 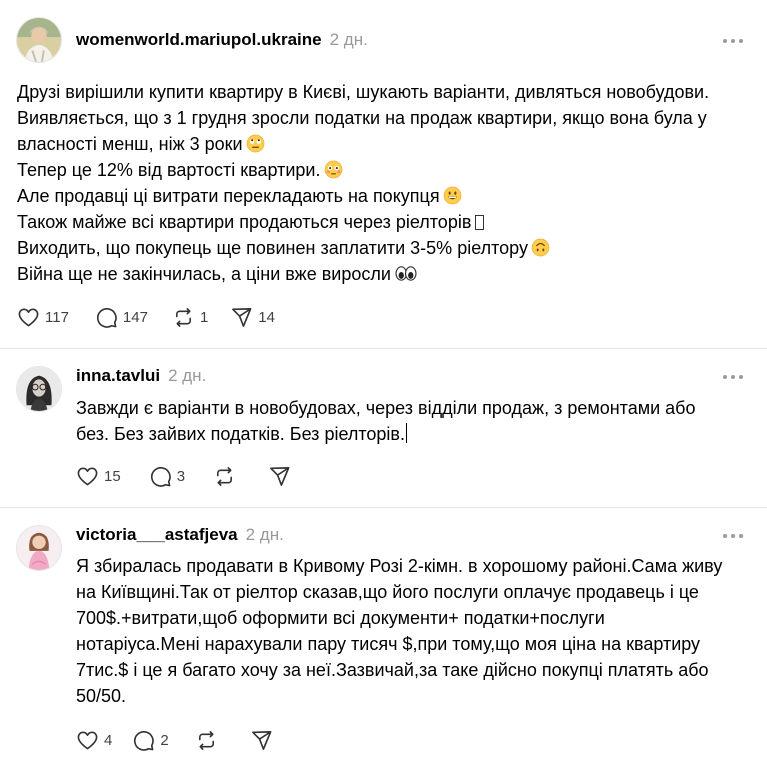 I want to click on post-line: без. Без зайвих податків. Без ріелторів., so click(x=241, y=433).